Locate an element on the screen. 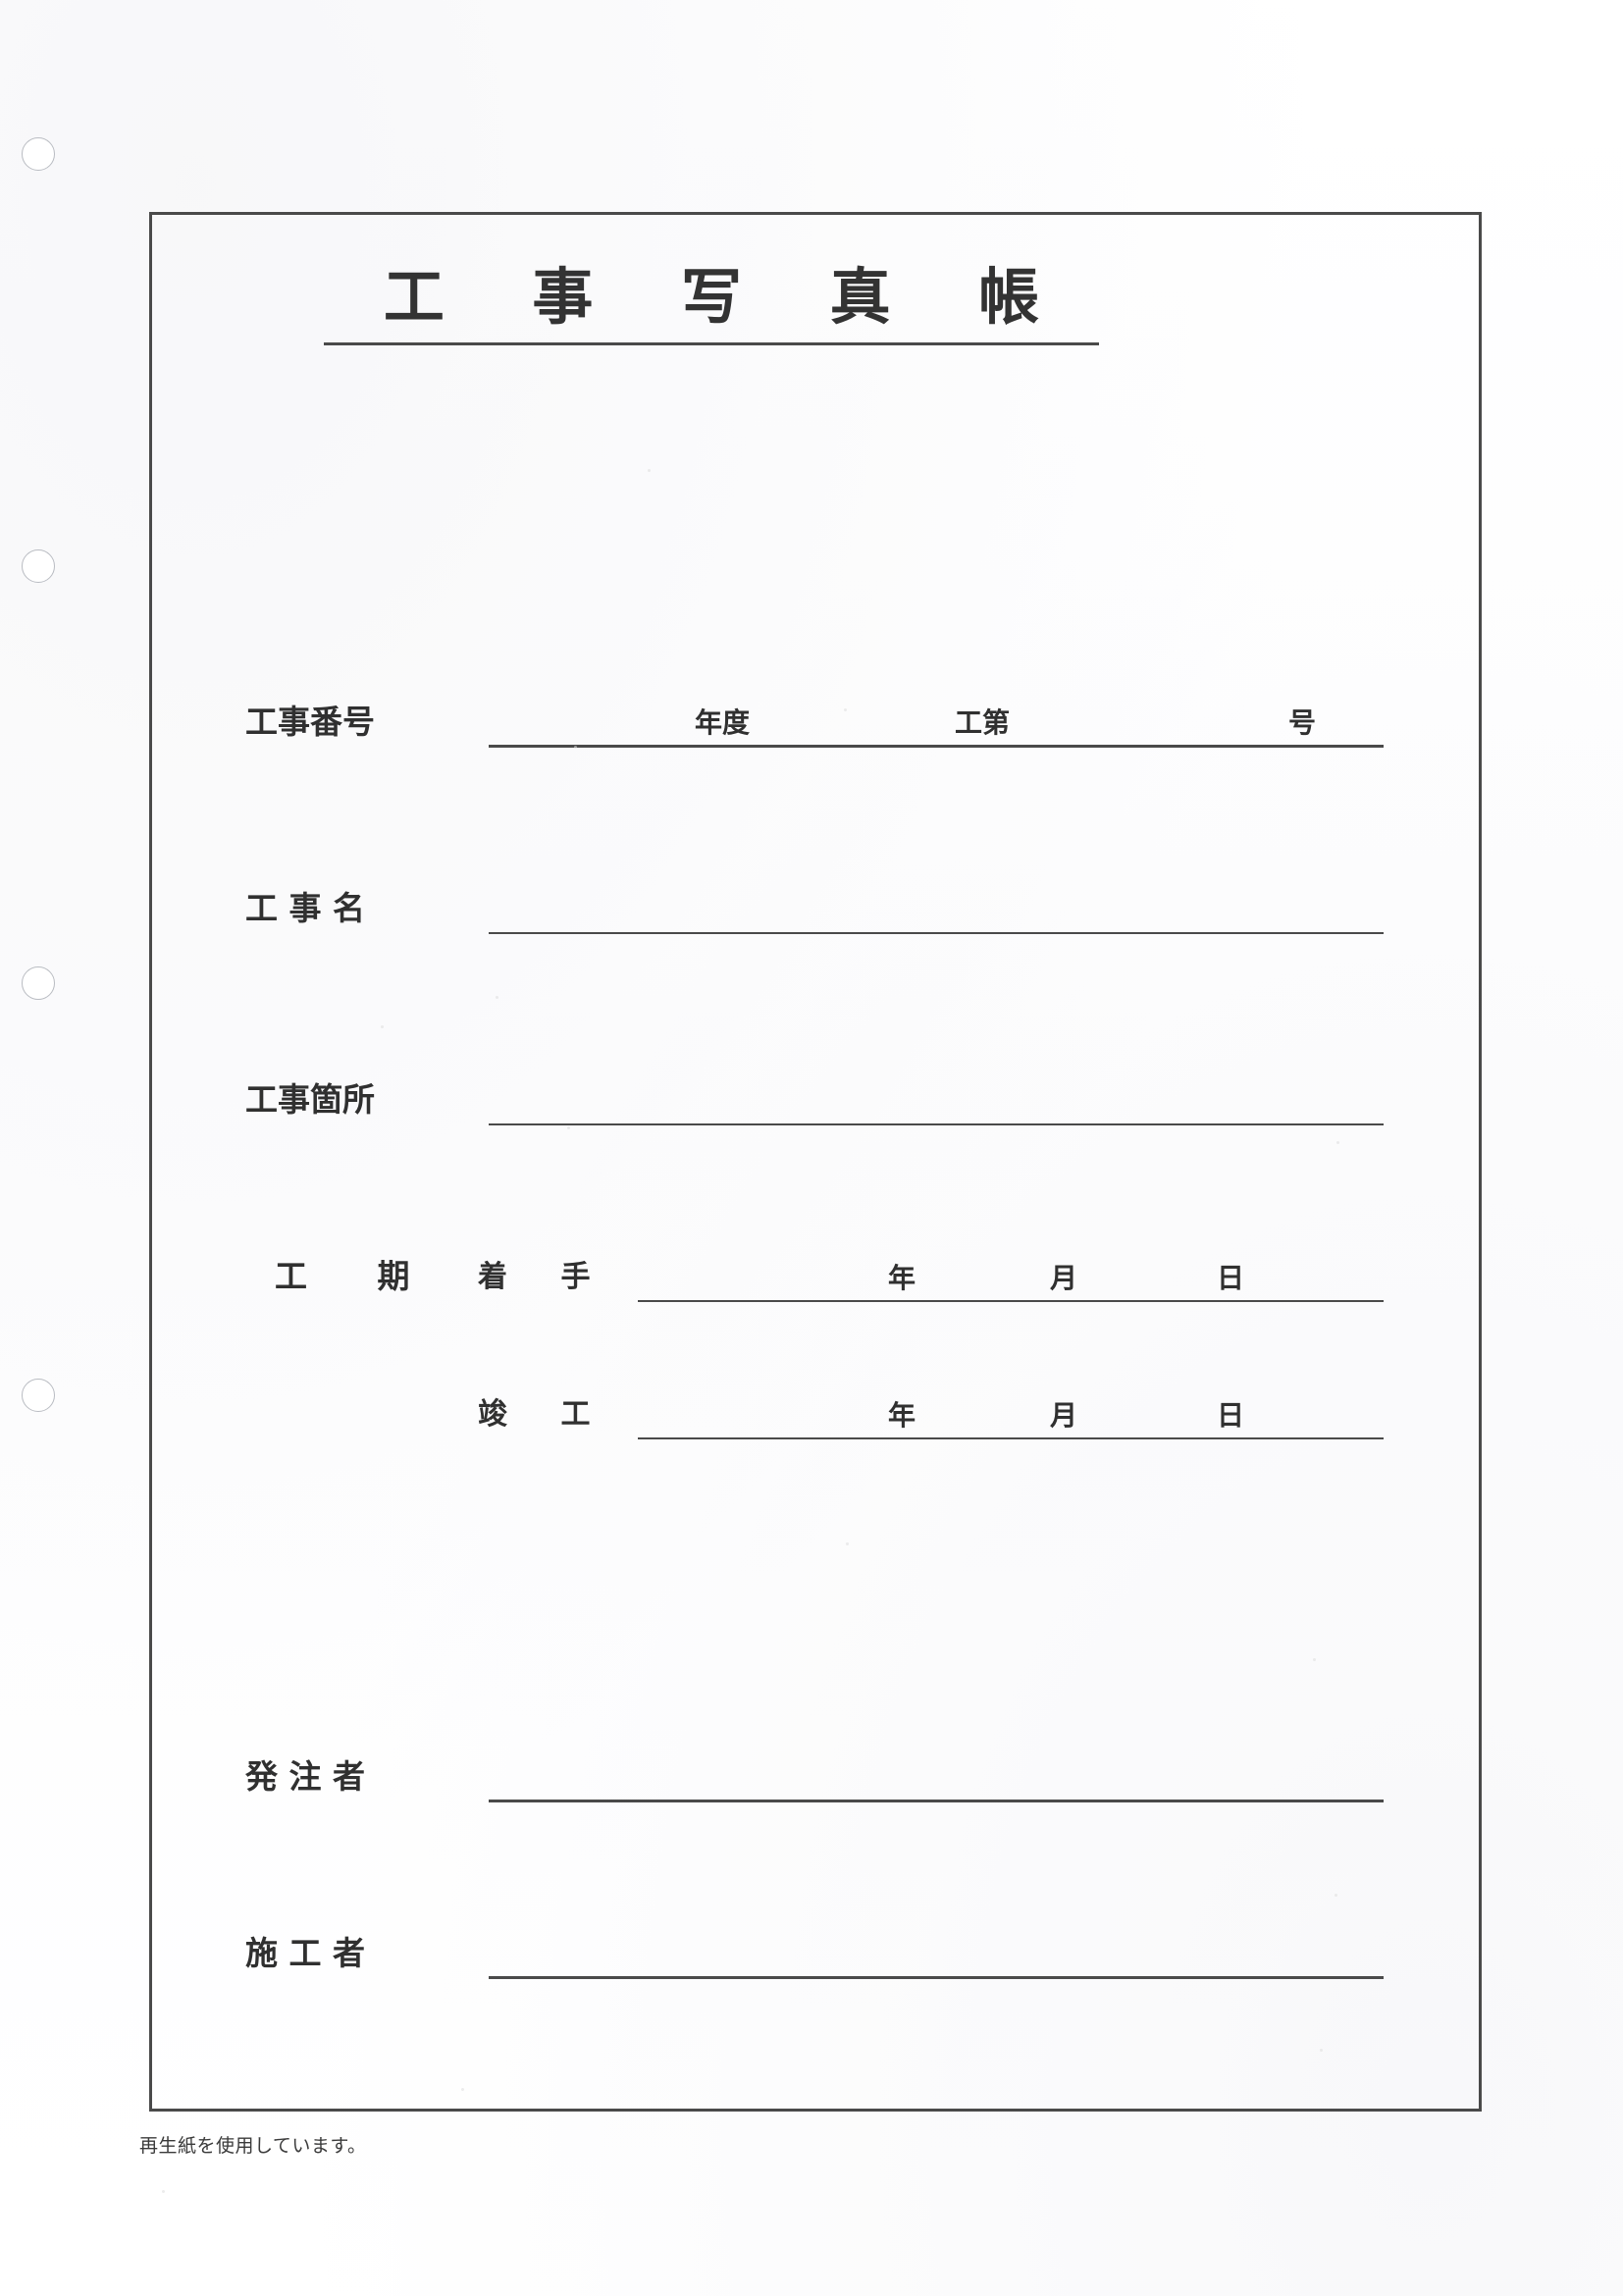  field-row-project-location: 工事箇所 is located at coordinates (814, 1095).